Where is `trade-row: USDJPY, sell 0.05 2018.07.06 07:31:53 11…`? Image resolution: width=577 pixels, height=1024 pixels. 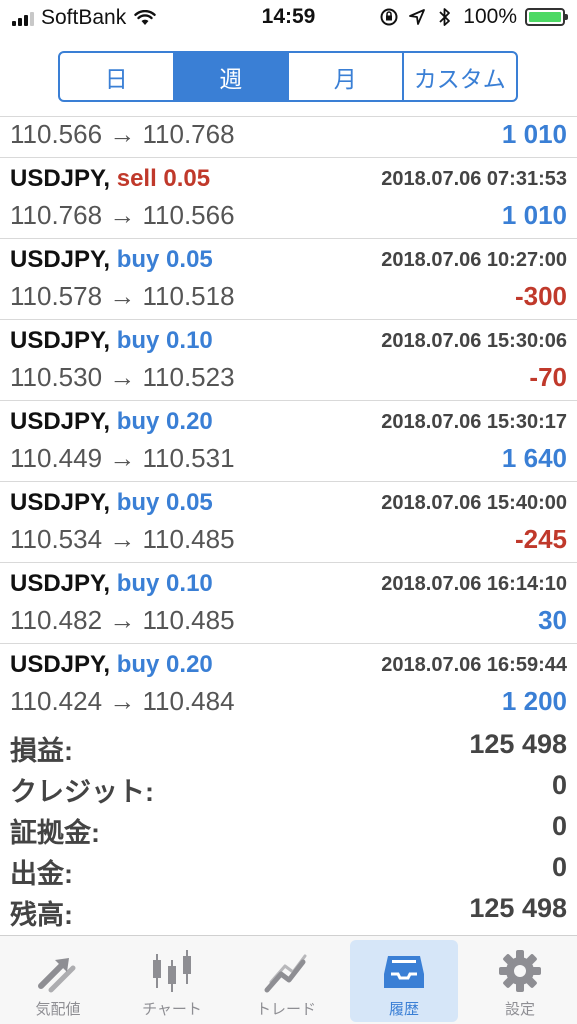
trade-row: USDJPY, sell 0.05 2018.07.06 07:31:53 11… is located at coordinates (288, 198).